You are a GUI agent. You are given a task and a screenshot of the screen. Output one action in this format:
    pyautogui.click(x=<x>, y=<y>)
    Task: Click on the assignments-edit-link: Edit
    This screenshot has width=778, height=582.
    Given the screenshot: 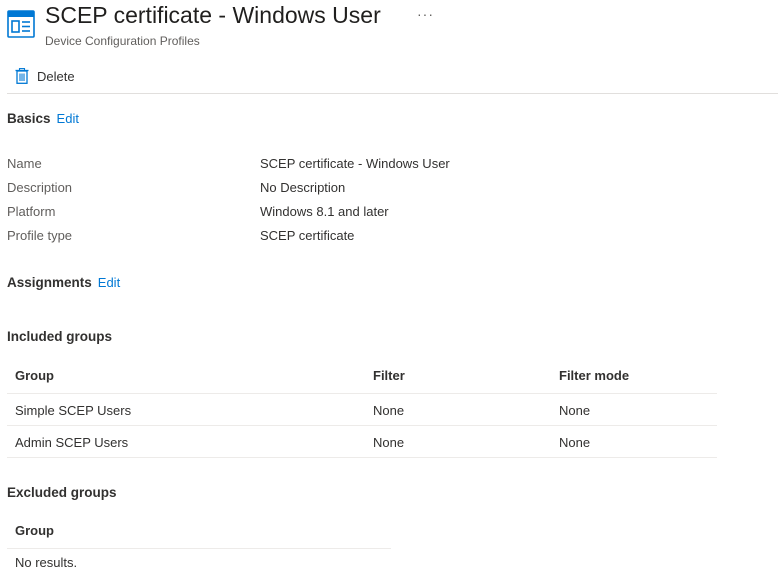 What is the action you would take?
    pyautogui.click(x=109, y=282)
    